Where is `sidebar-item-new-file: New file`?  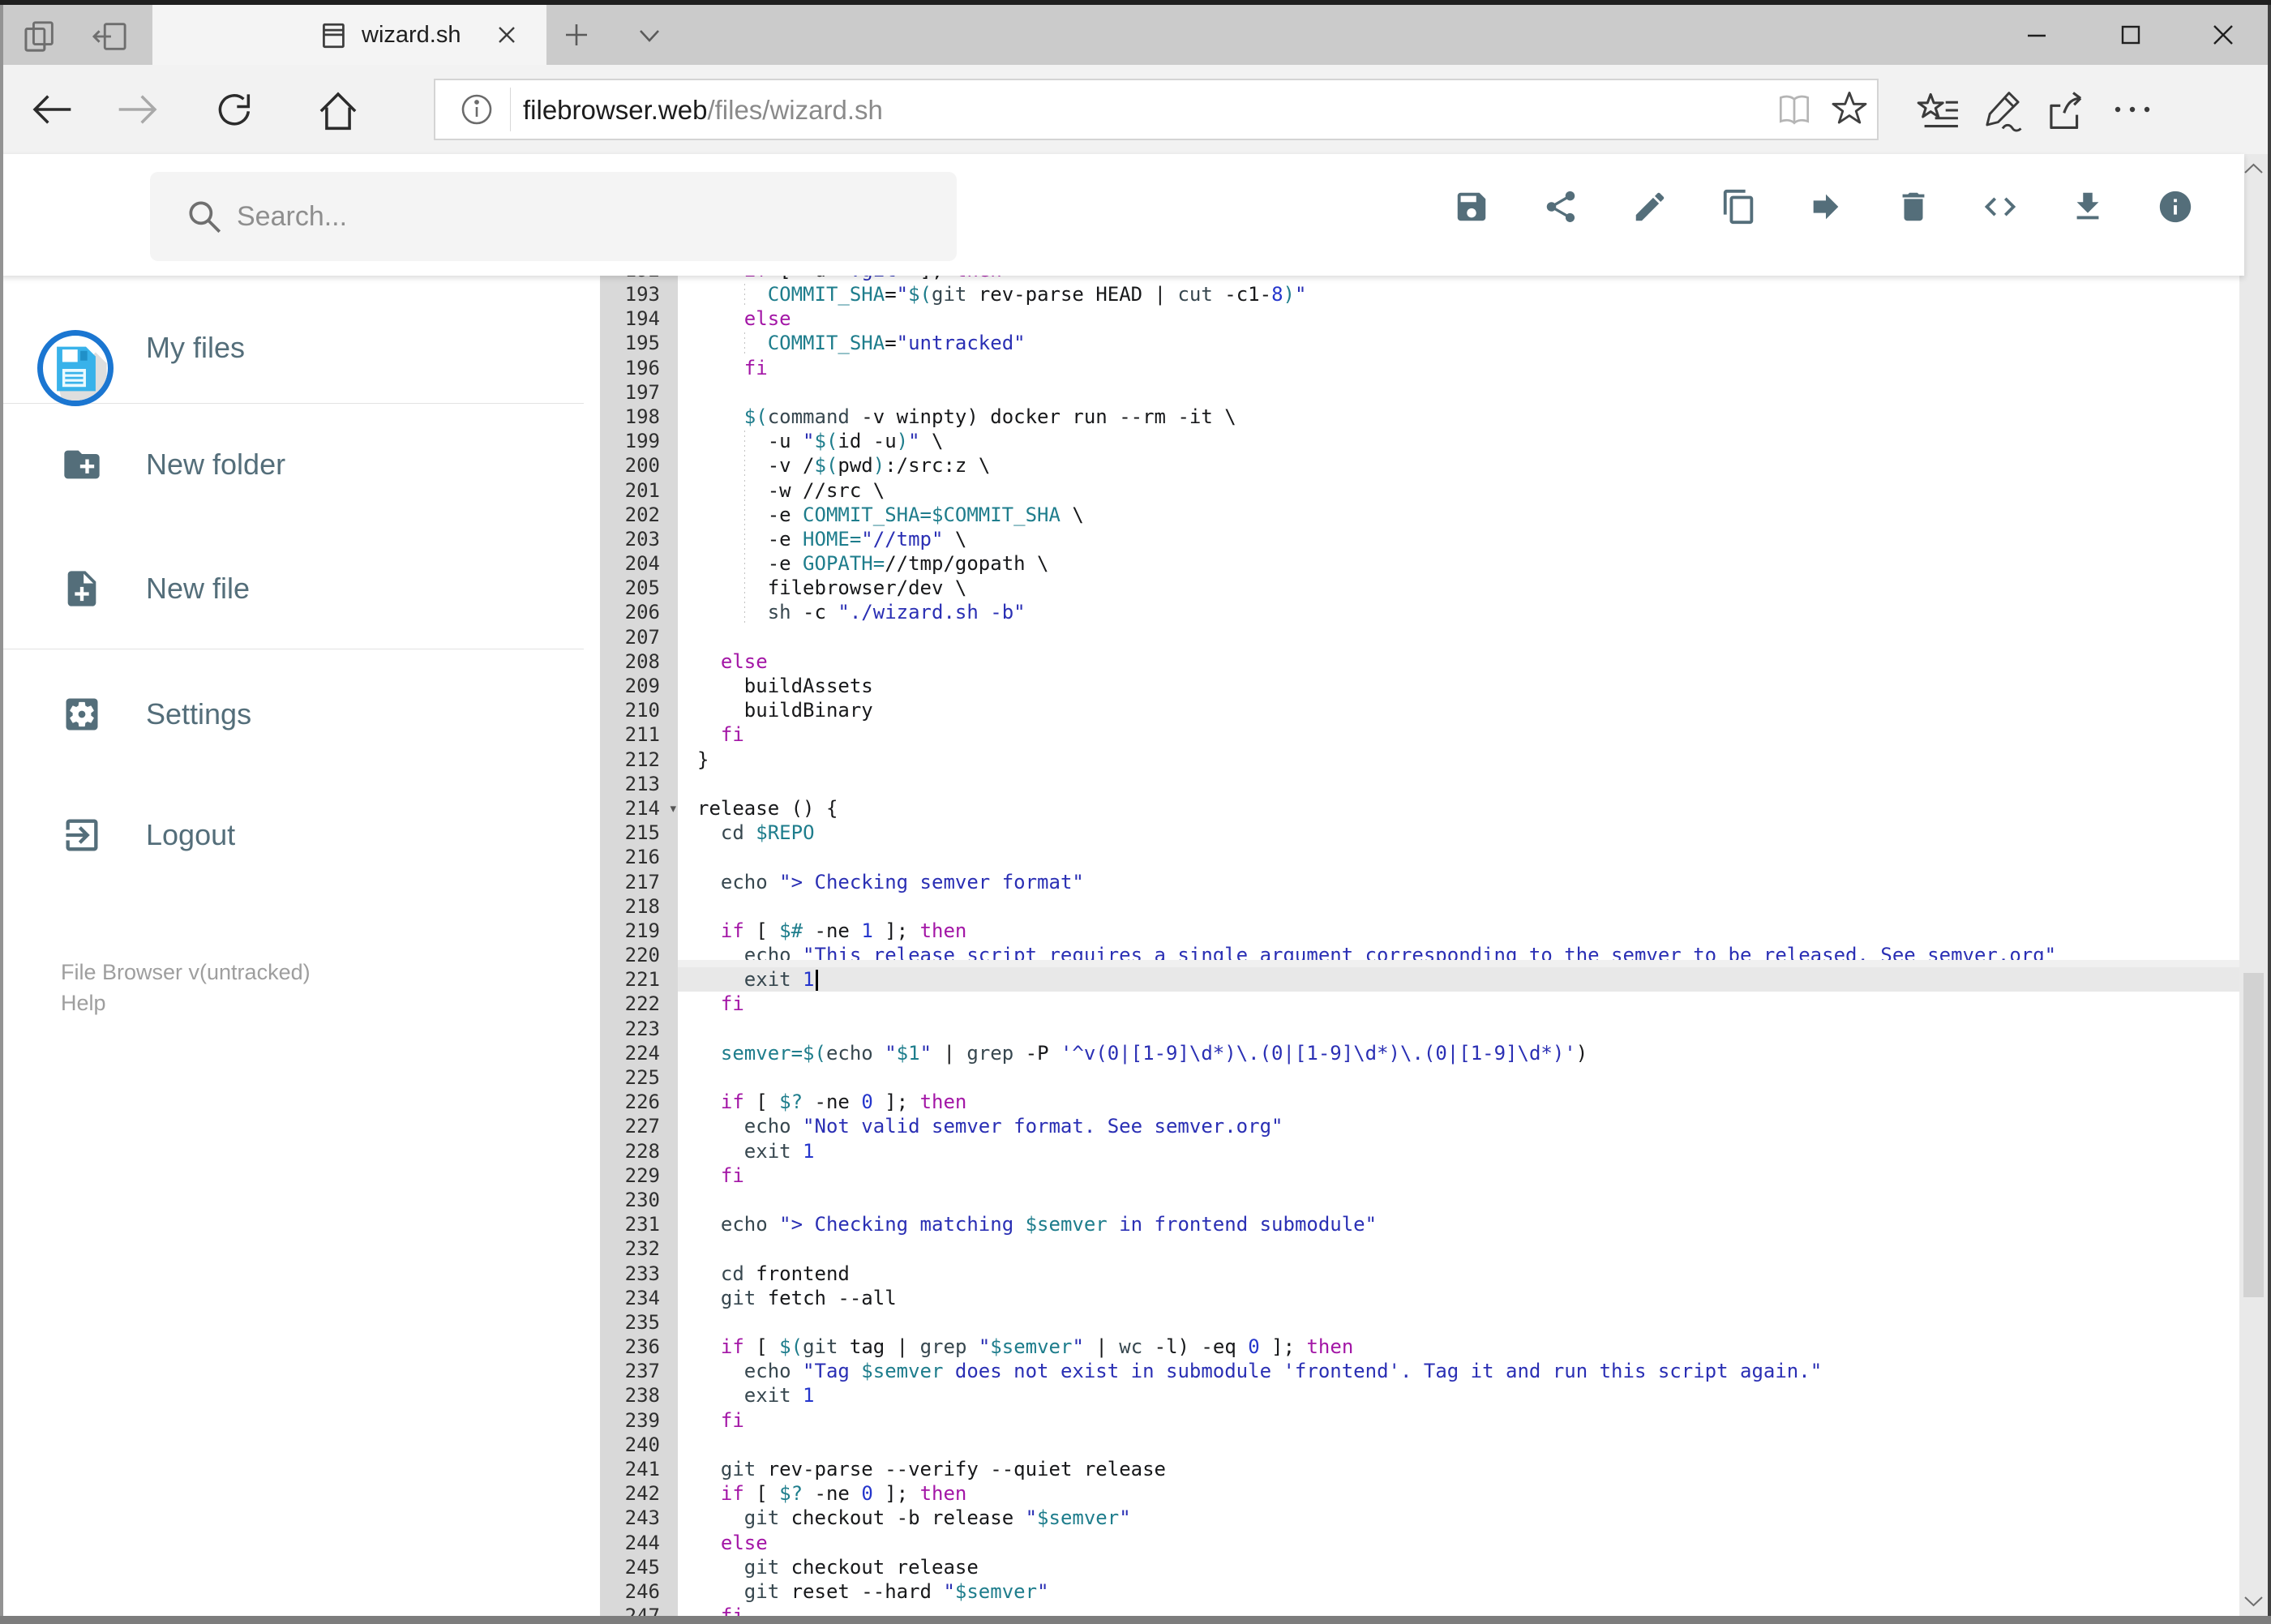 sidebar-item-new-file: New file is located at coordinates (295, 591).